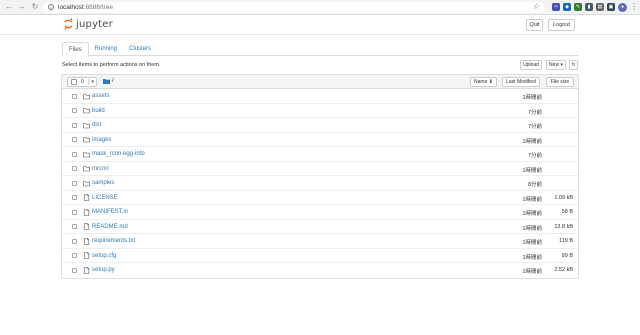 The width and height of the screenshot is (640, 335). Describe the element at coordinates (140, 49) in the screenshot. I see `tab-clusters: Clusters` at that location.